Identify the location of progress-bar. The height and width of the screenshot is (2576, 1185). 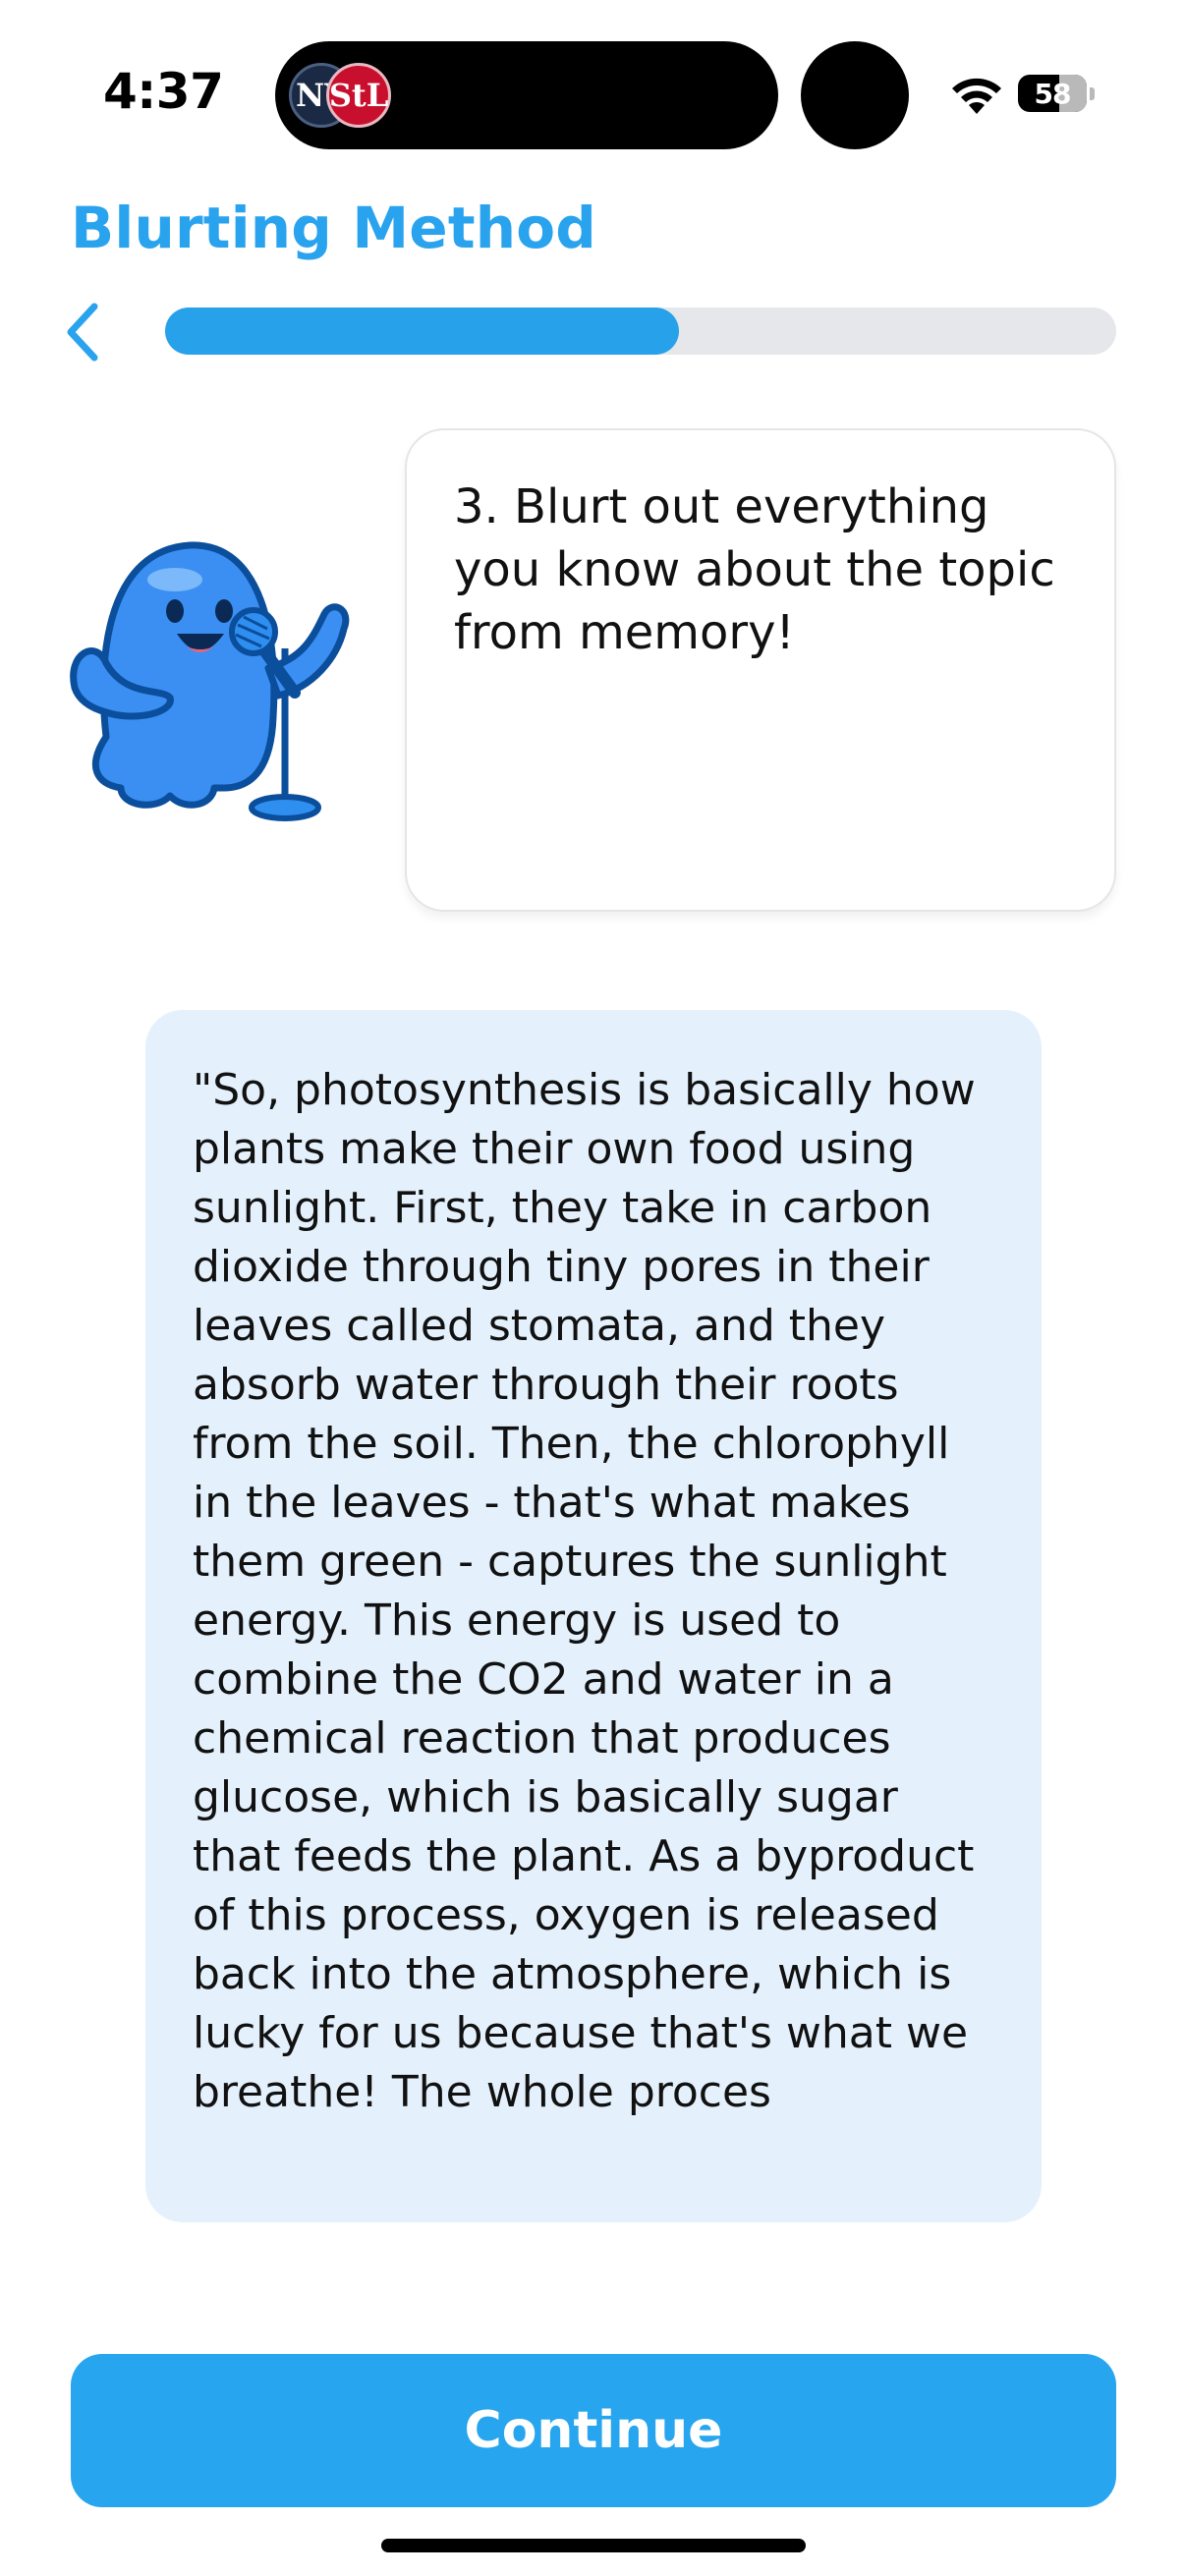
(641, 331).